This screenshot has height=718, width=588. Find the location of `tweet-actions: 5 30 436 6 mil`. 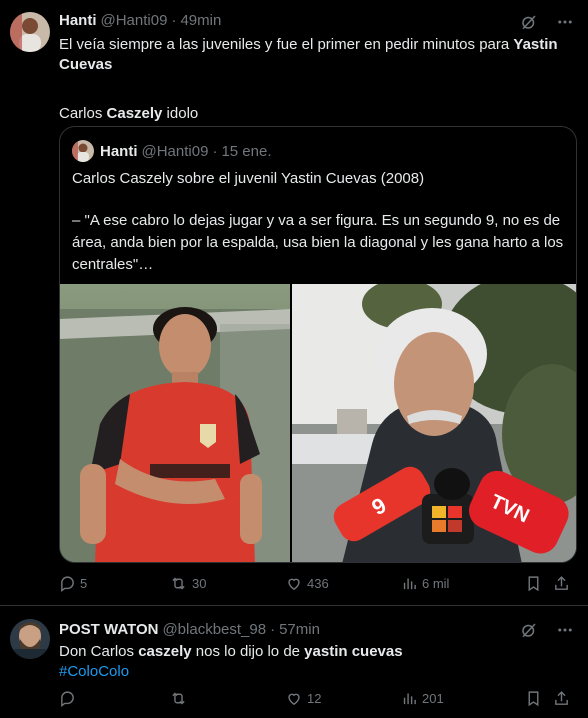

tweet-actions: 5 30 436 6 mil is located at coordinates (318, 583).